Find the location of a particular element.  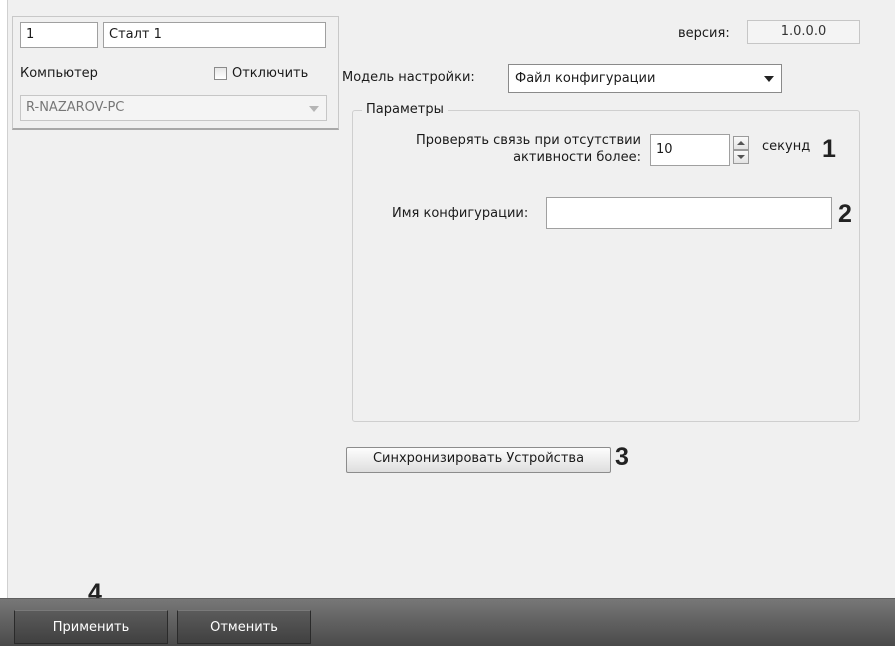

callout-marker-2: 2 is located at coordinates (845, 214).